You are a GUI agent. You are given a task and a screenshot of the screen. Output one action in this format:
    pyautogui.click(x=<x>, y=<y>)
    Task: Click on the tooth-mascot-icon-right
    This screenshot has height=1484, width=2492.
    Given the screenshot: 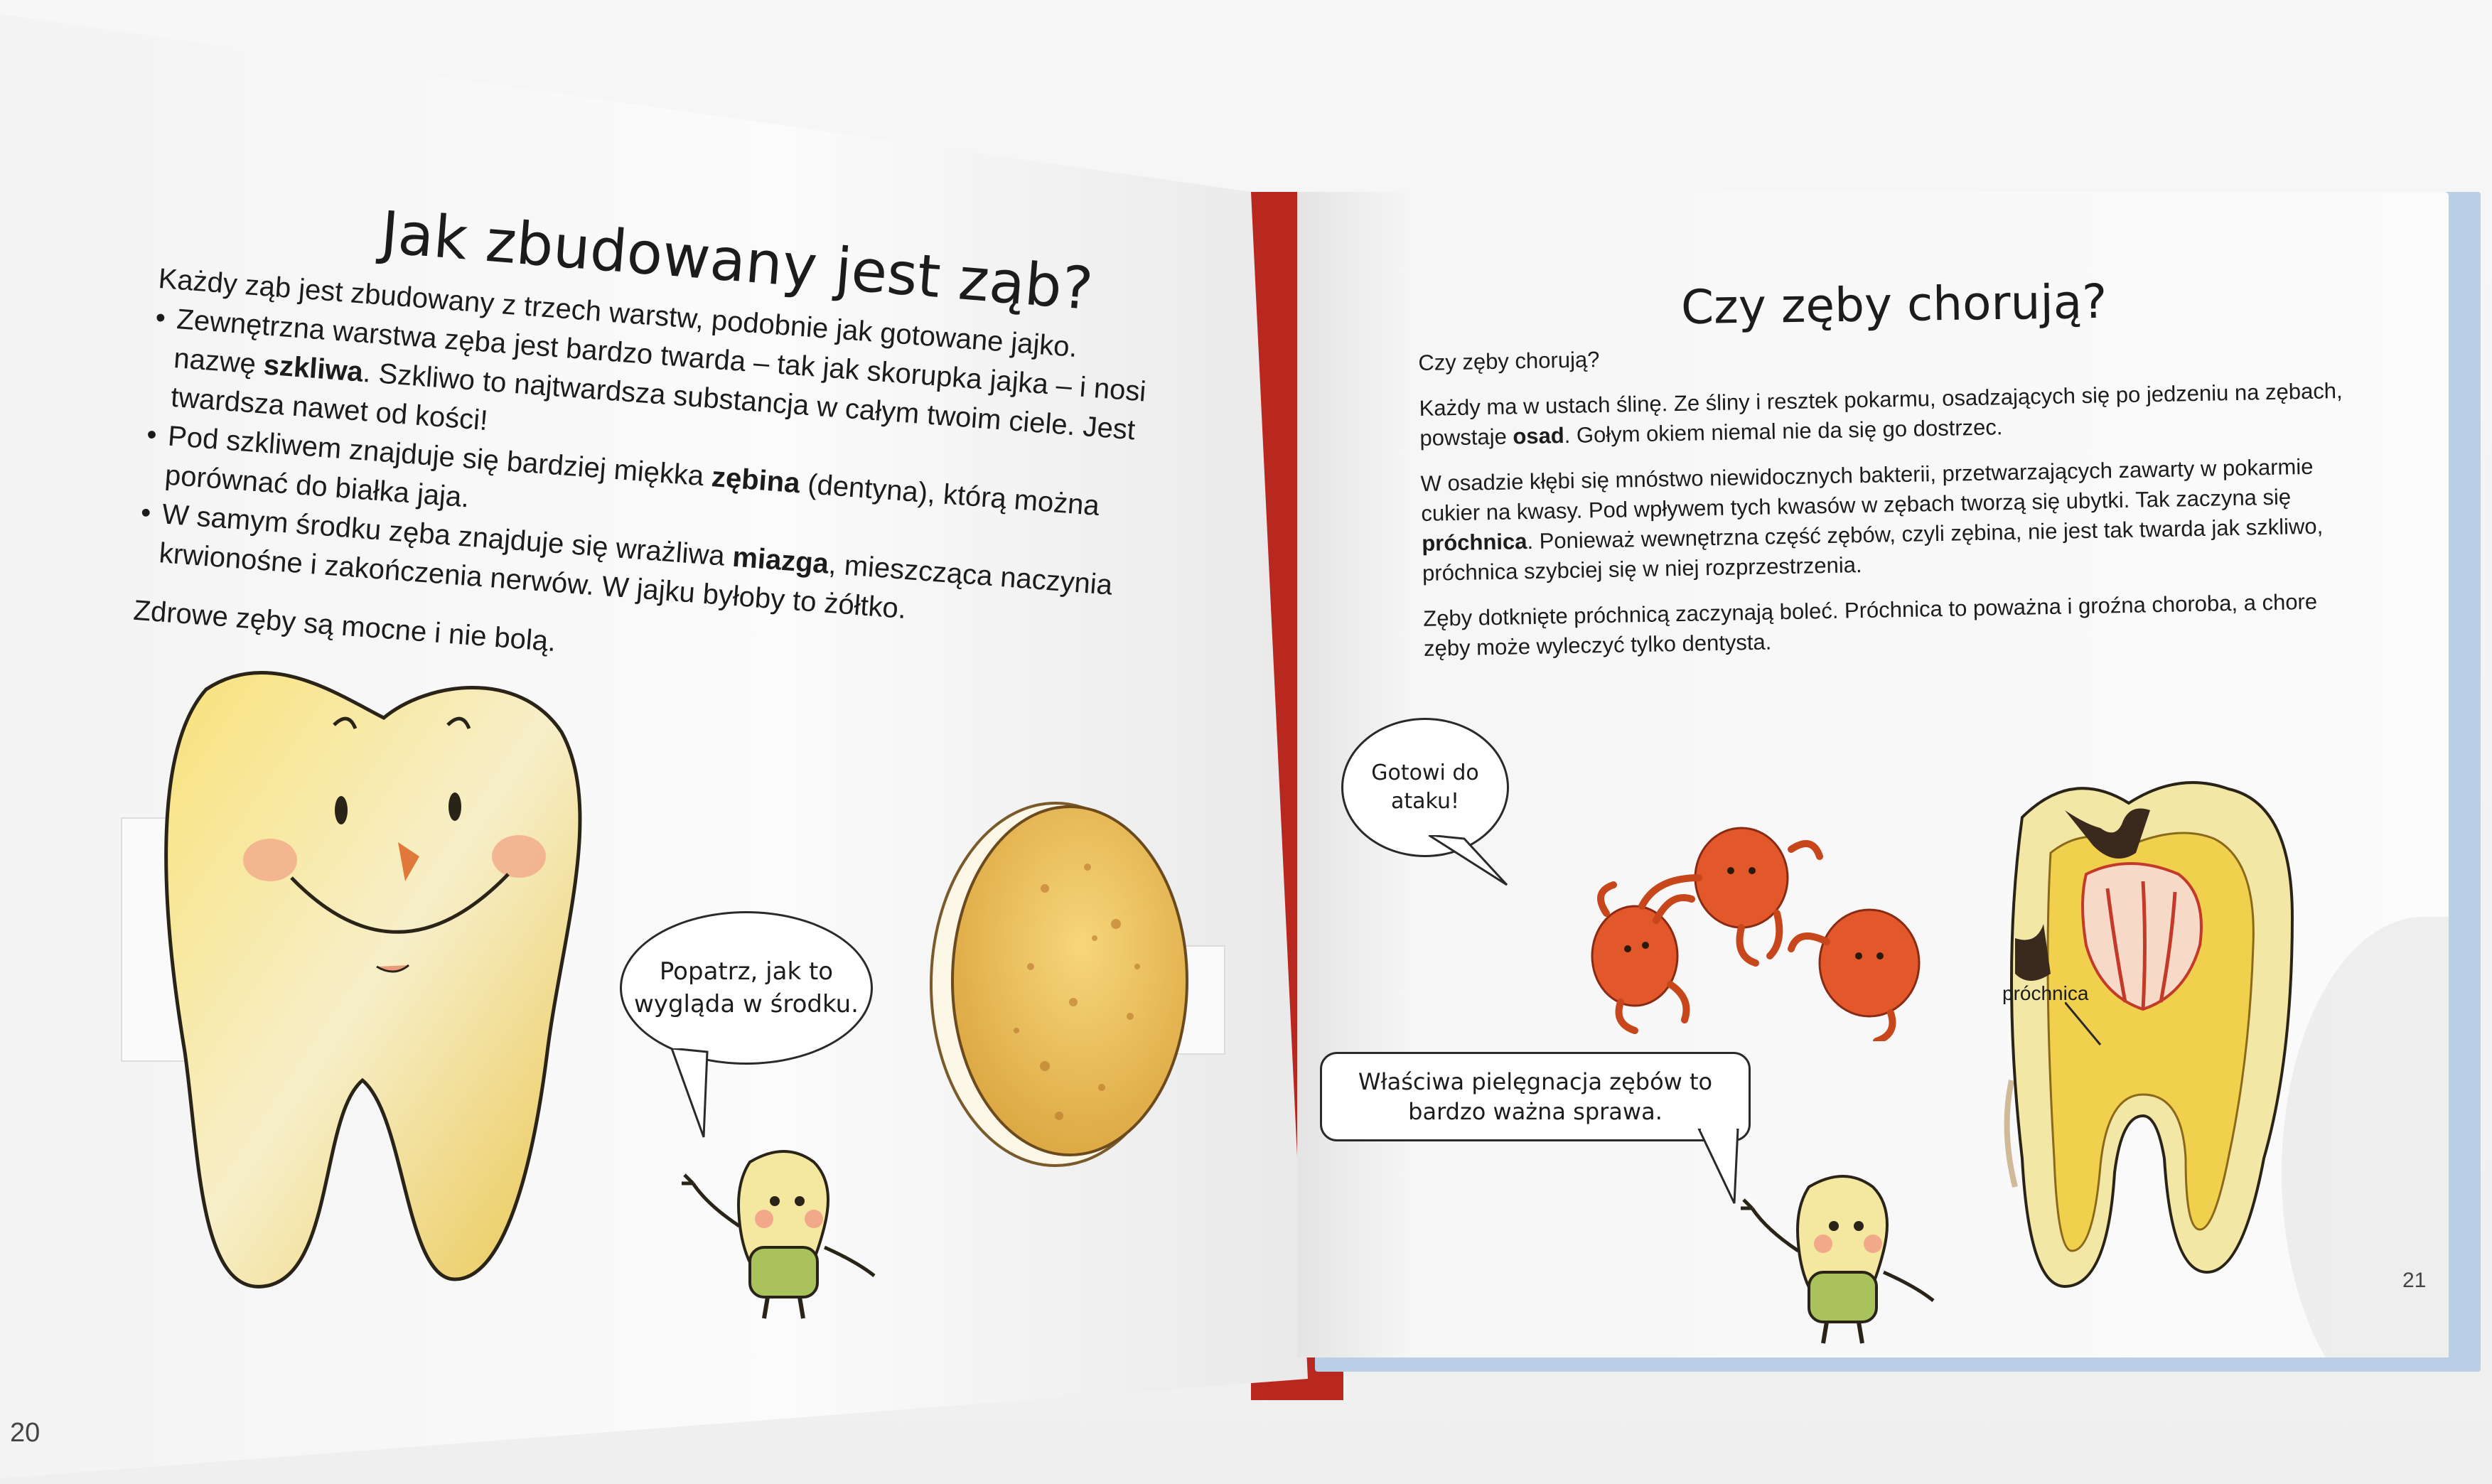 What is the action you would take?
    pyautogui.click(x=1838, y=1259)
    